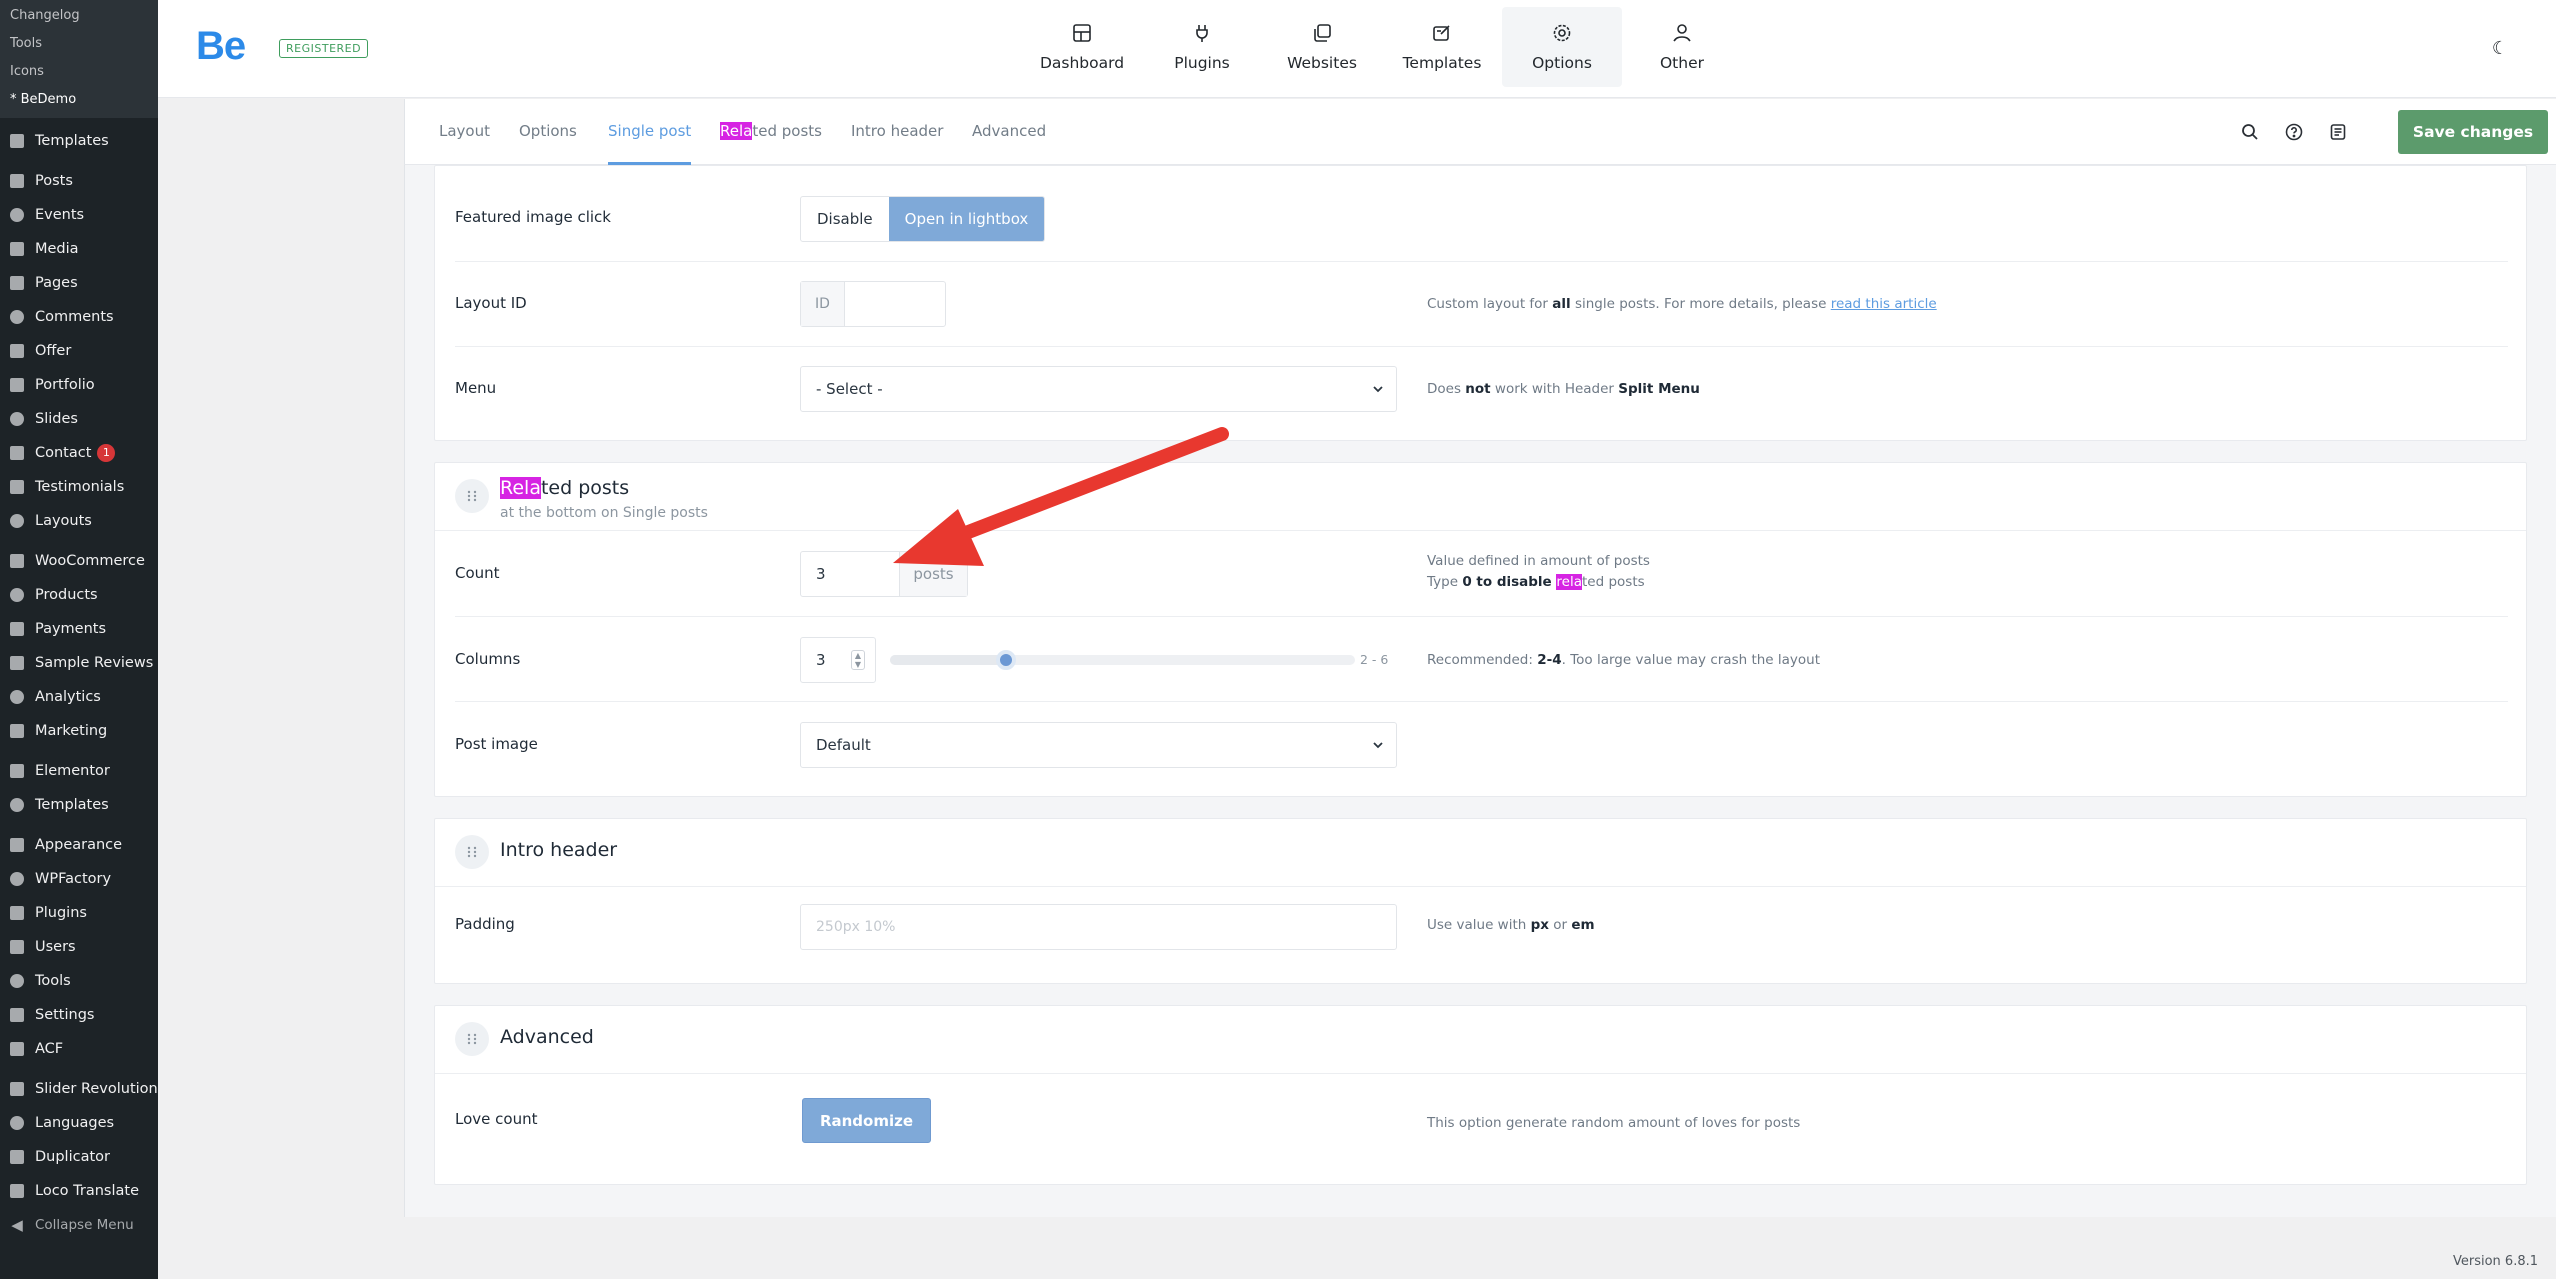 The height and width of the screenshot is (1279, 2556). Describe the element at coordinates (2500, 48) in the screenshot. I see `dark-mode-moon-icon: ☾` at that location.